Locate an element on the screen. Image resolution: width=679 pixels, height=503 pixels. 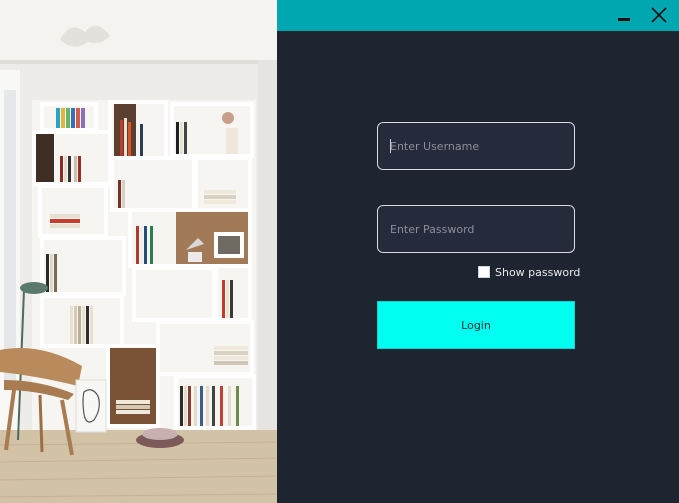
minimize-button is located at coordinates (624, 16).